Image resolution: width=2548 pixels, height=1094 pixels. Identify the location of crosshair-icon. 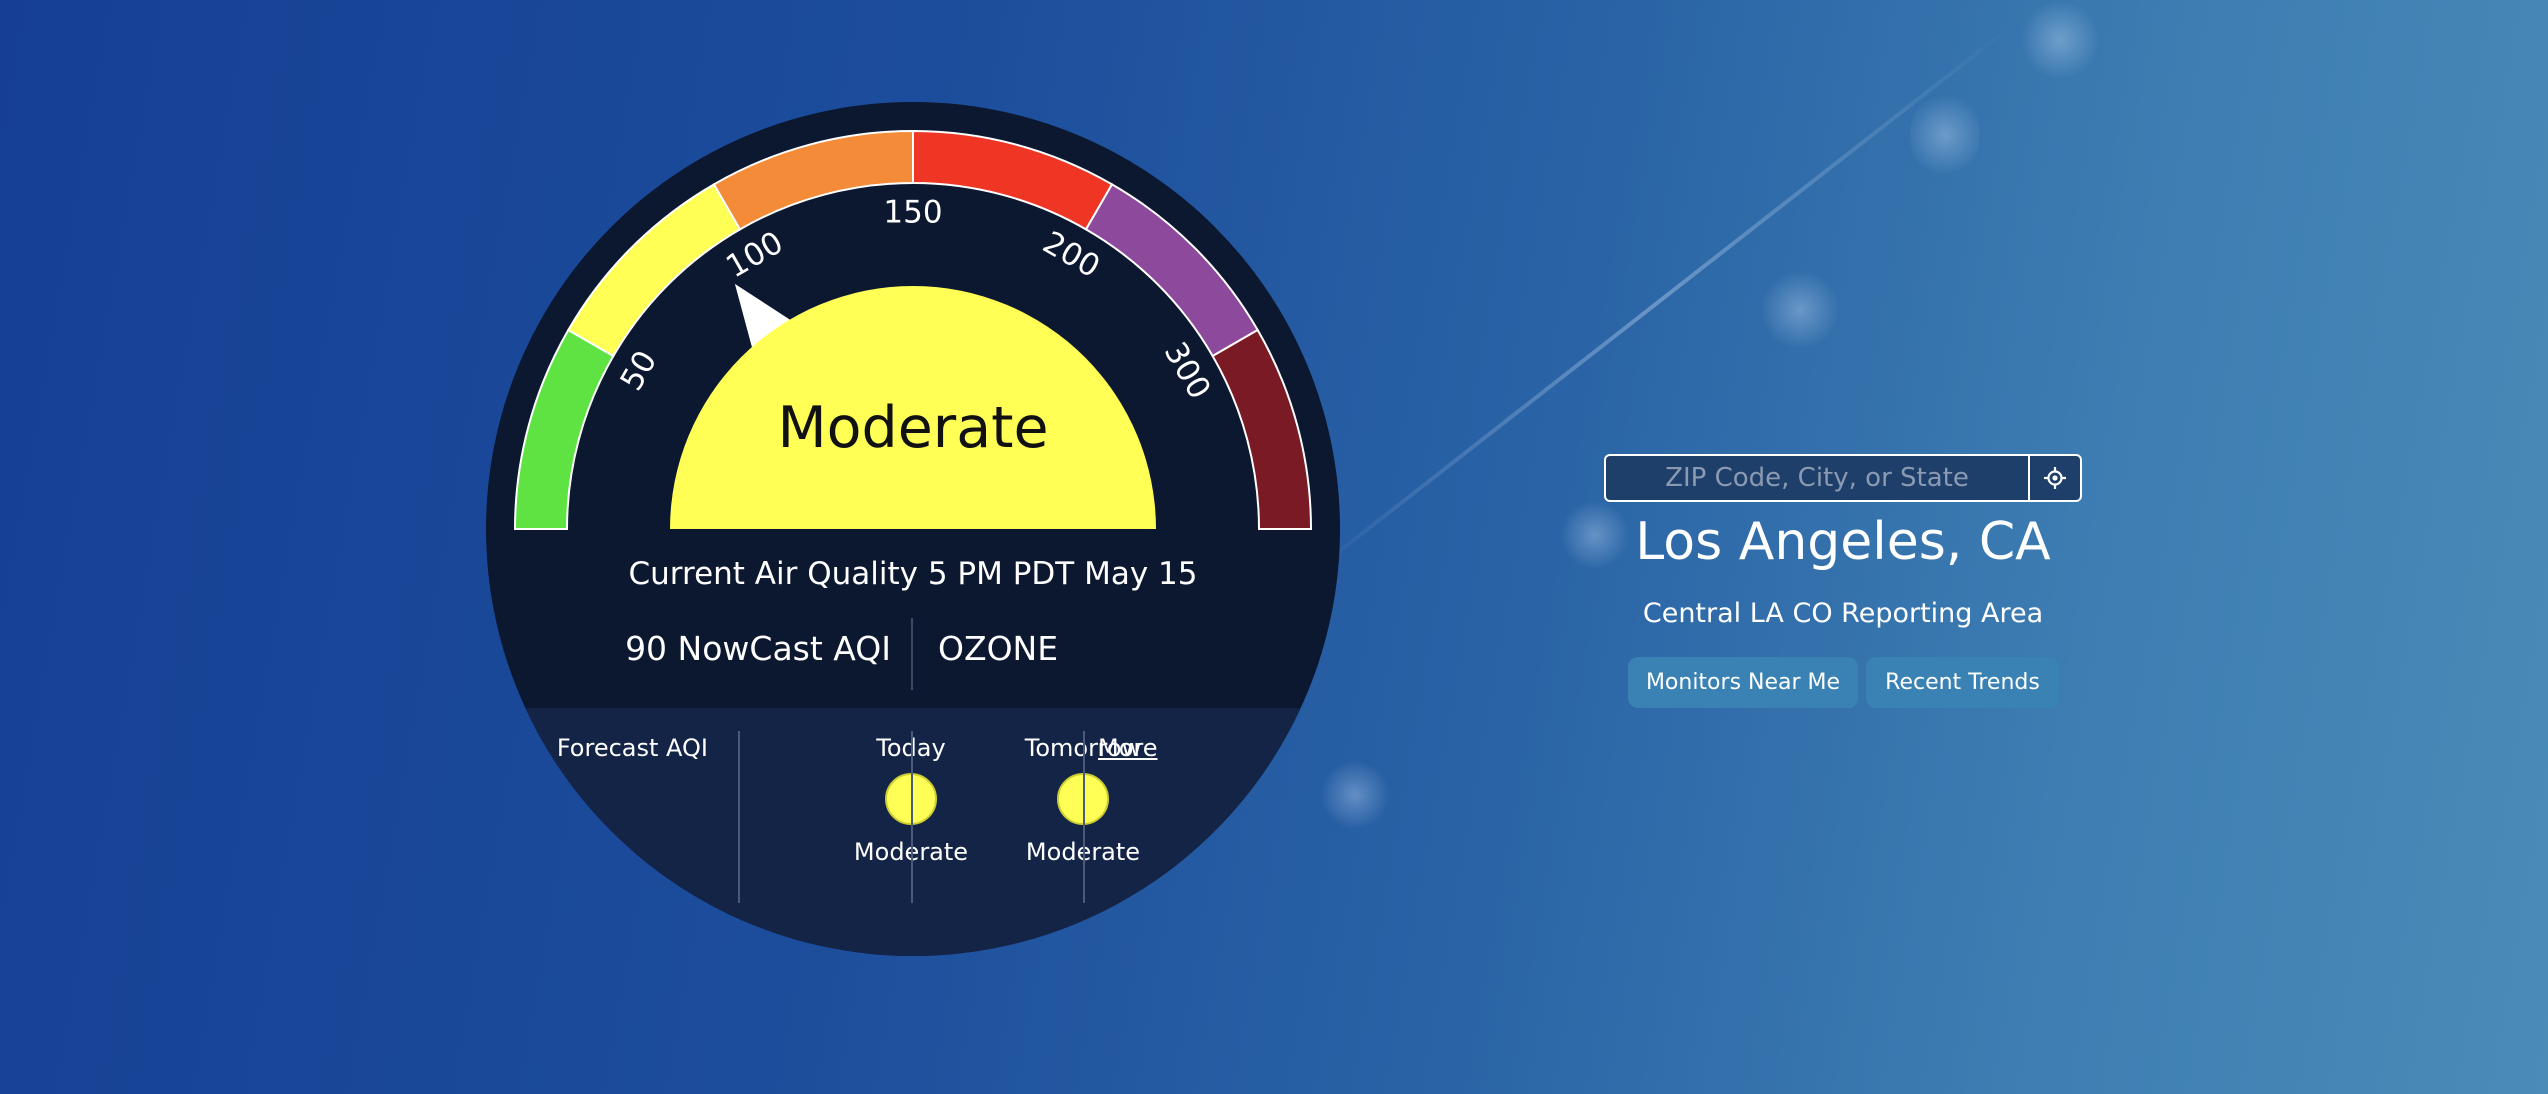
(2055, 478).